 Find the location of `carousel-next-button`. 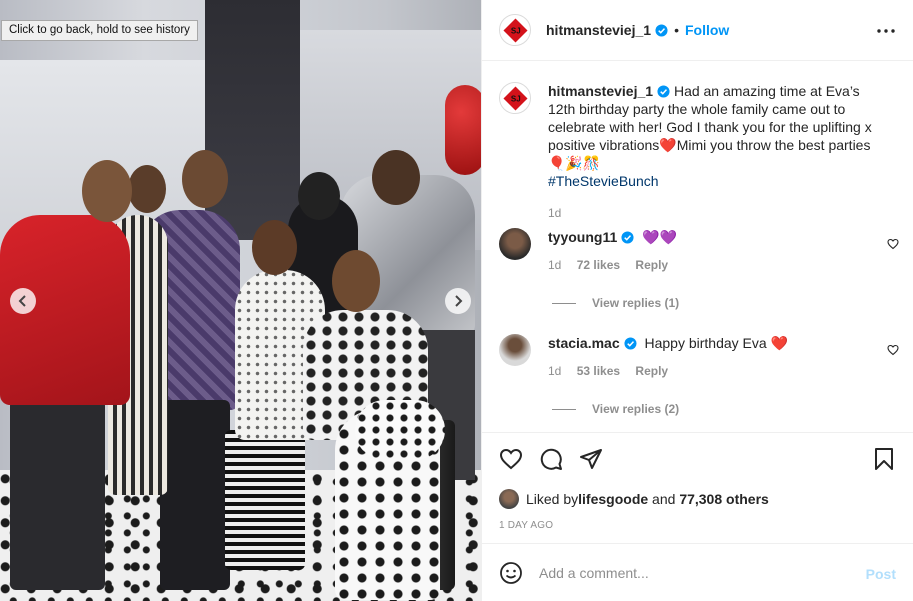

carousel-next-button is located at coordinates (458, 301).